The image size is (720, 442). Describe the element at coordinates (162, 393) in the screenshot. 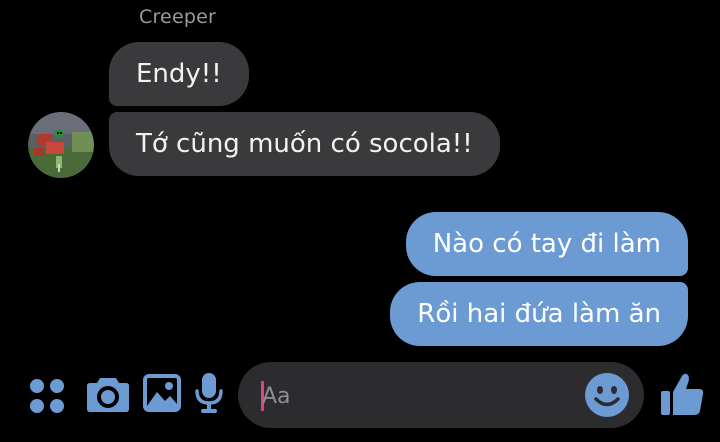

I see `image-icon` at that location.